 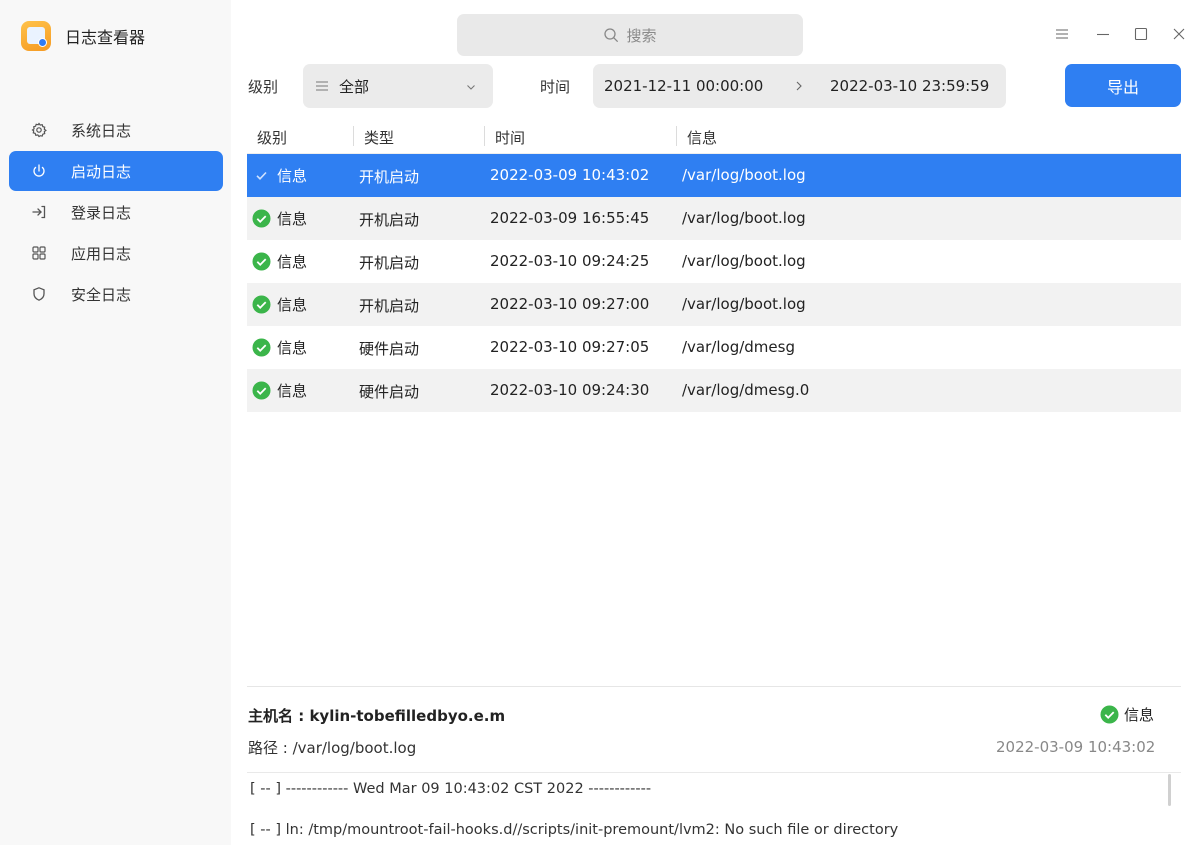 I want to click on table-header: 级别 类型 时间 信息, so click(x=714, y=136).